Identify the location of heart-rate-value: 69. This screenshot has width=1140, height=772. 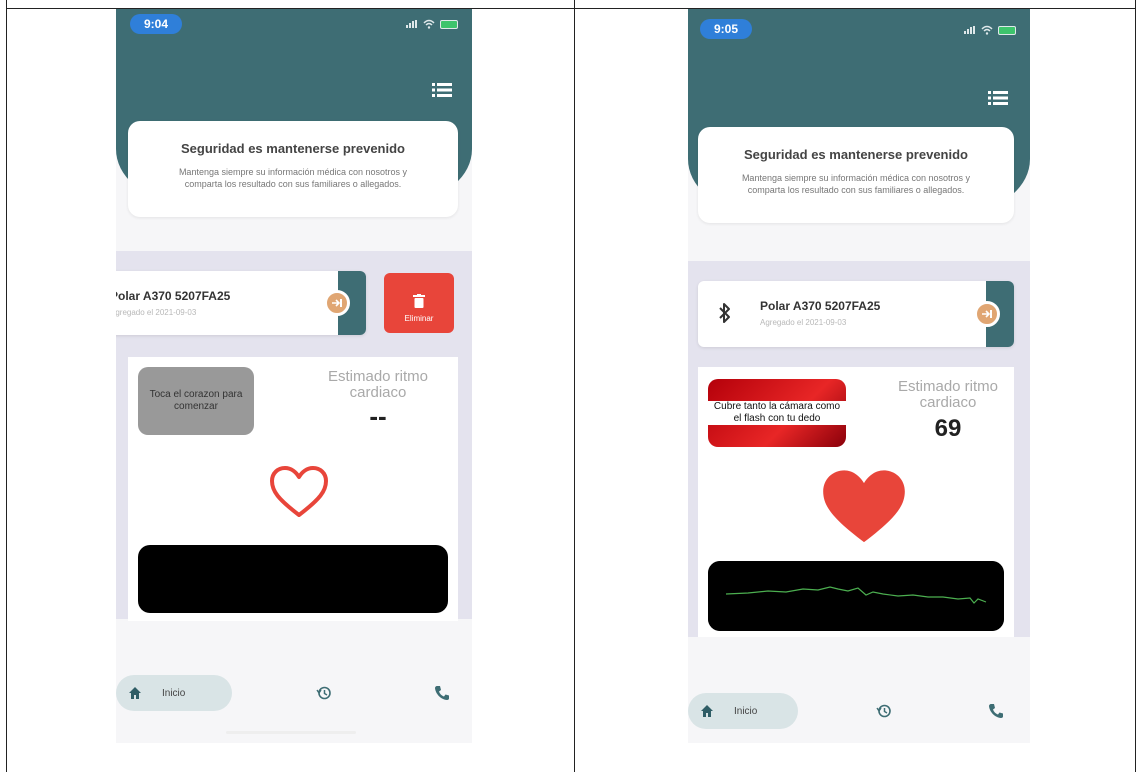
(948, 428).